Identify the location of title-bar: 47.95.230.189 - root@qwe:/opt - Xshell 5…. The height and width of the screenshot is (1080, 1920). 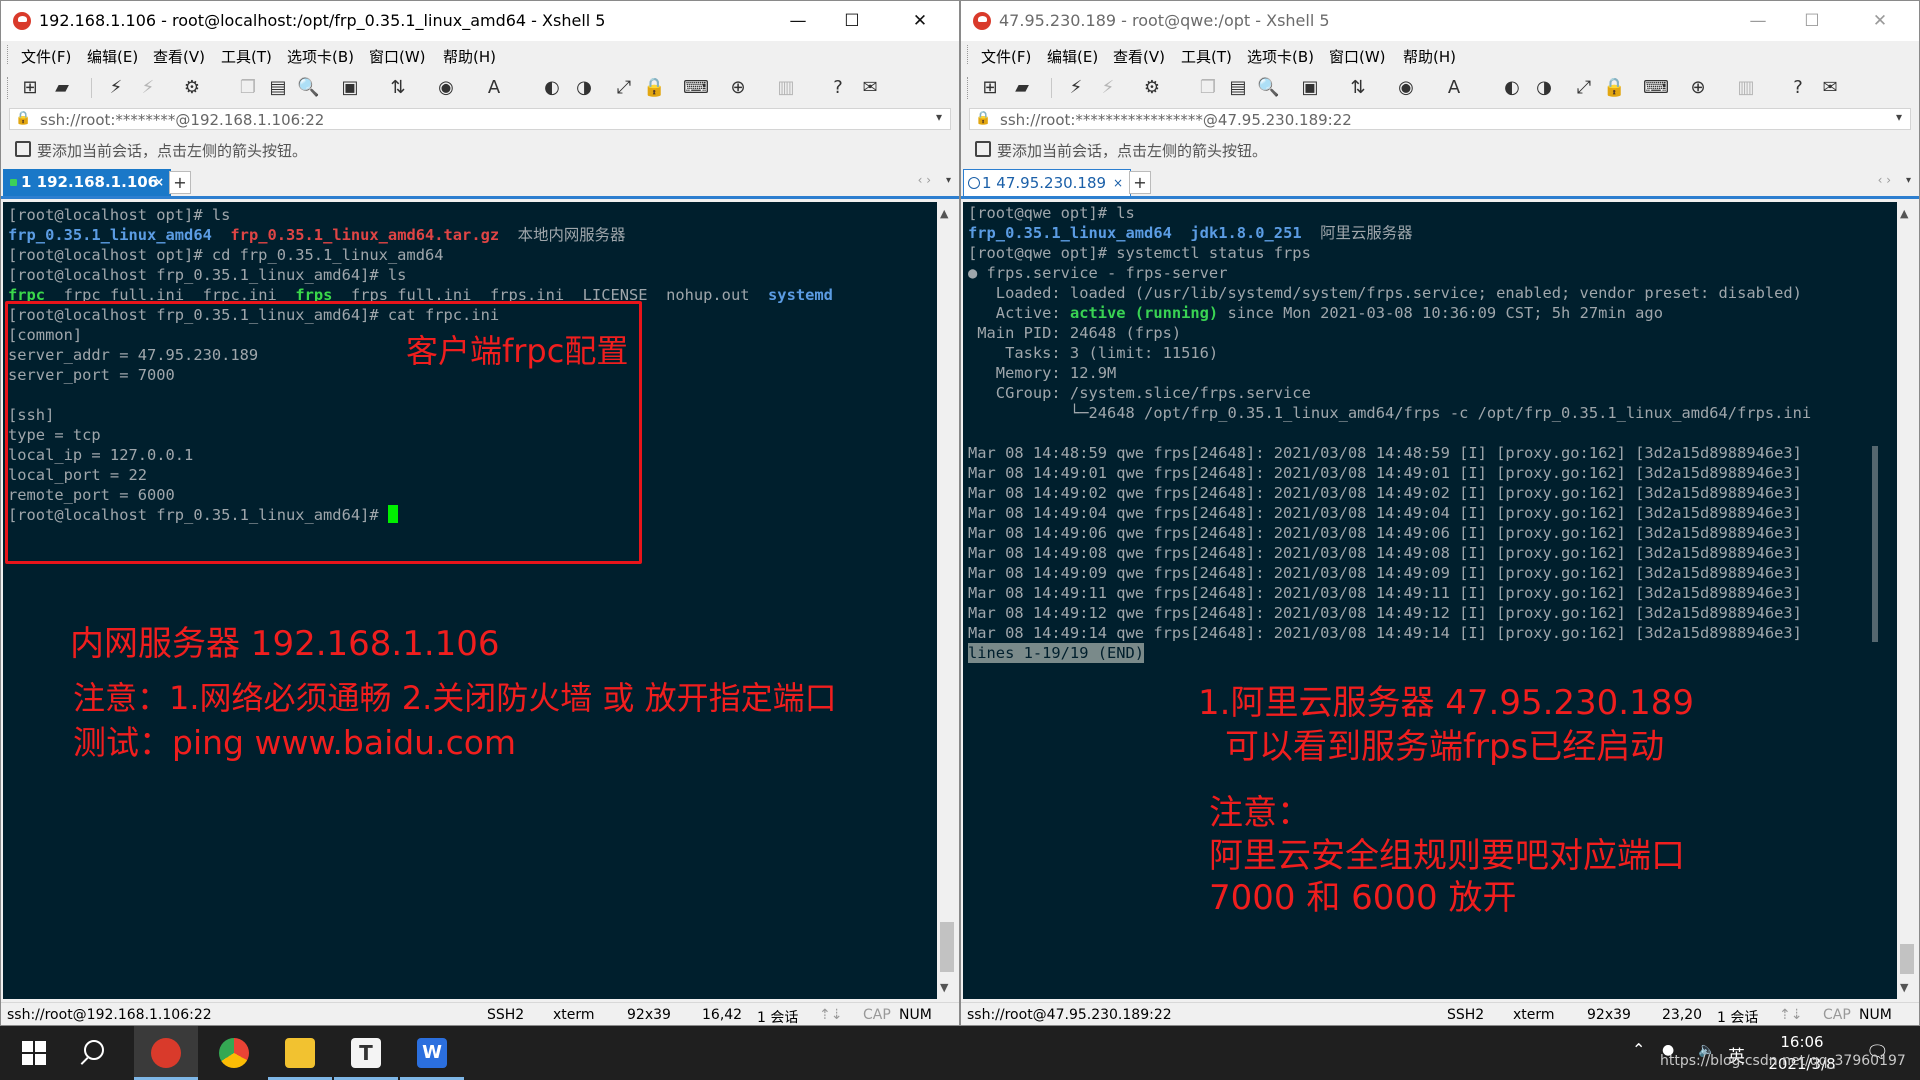
(1440, 21).